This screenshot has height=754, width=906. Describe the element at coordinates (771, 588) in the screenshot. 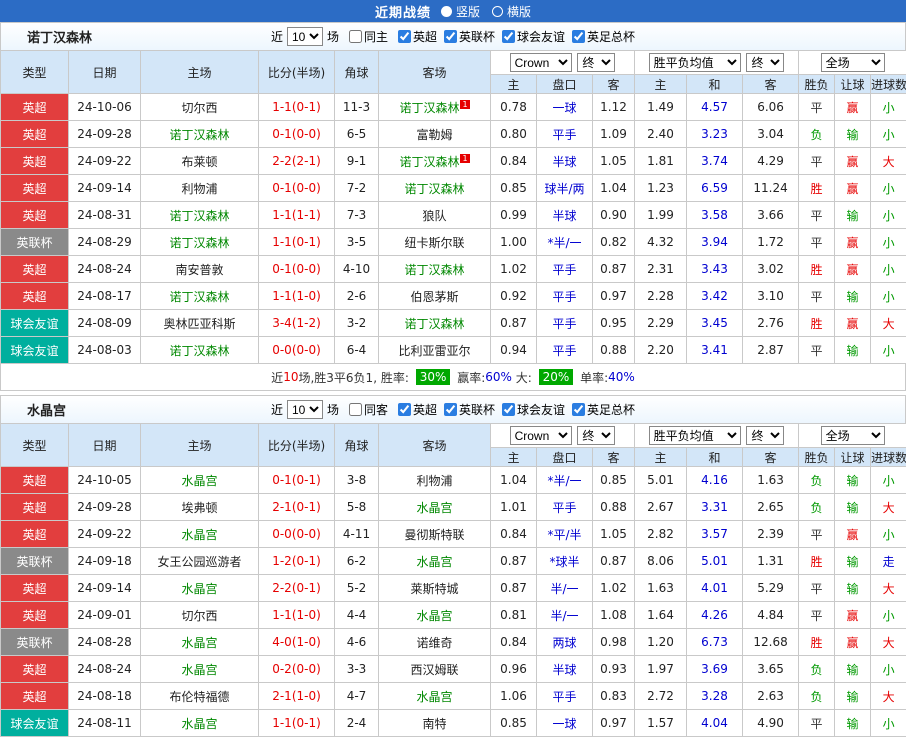

I see `avg-away-cell: 5.29` at that location.